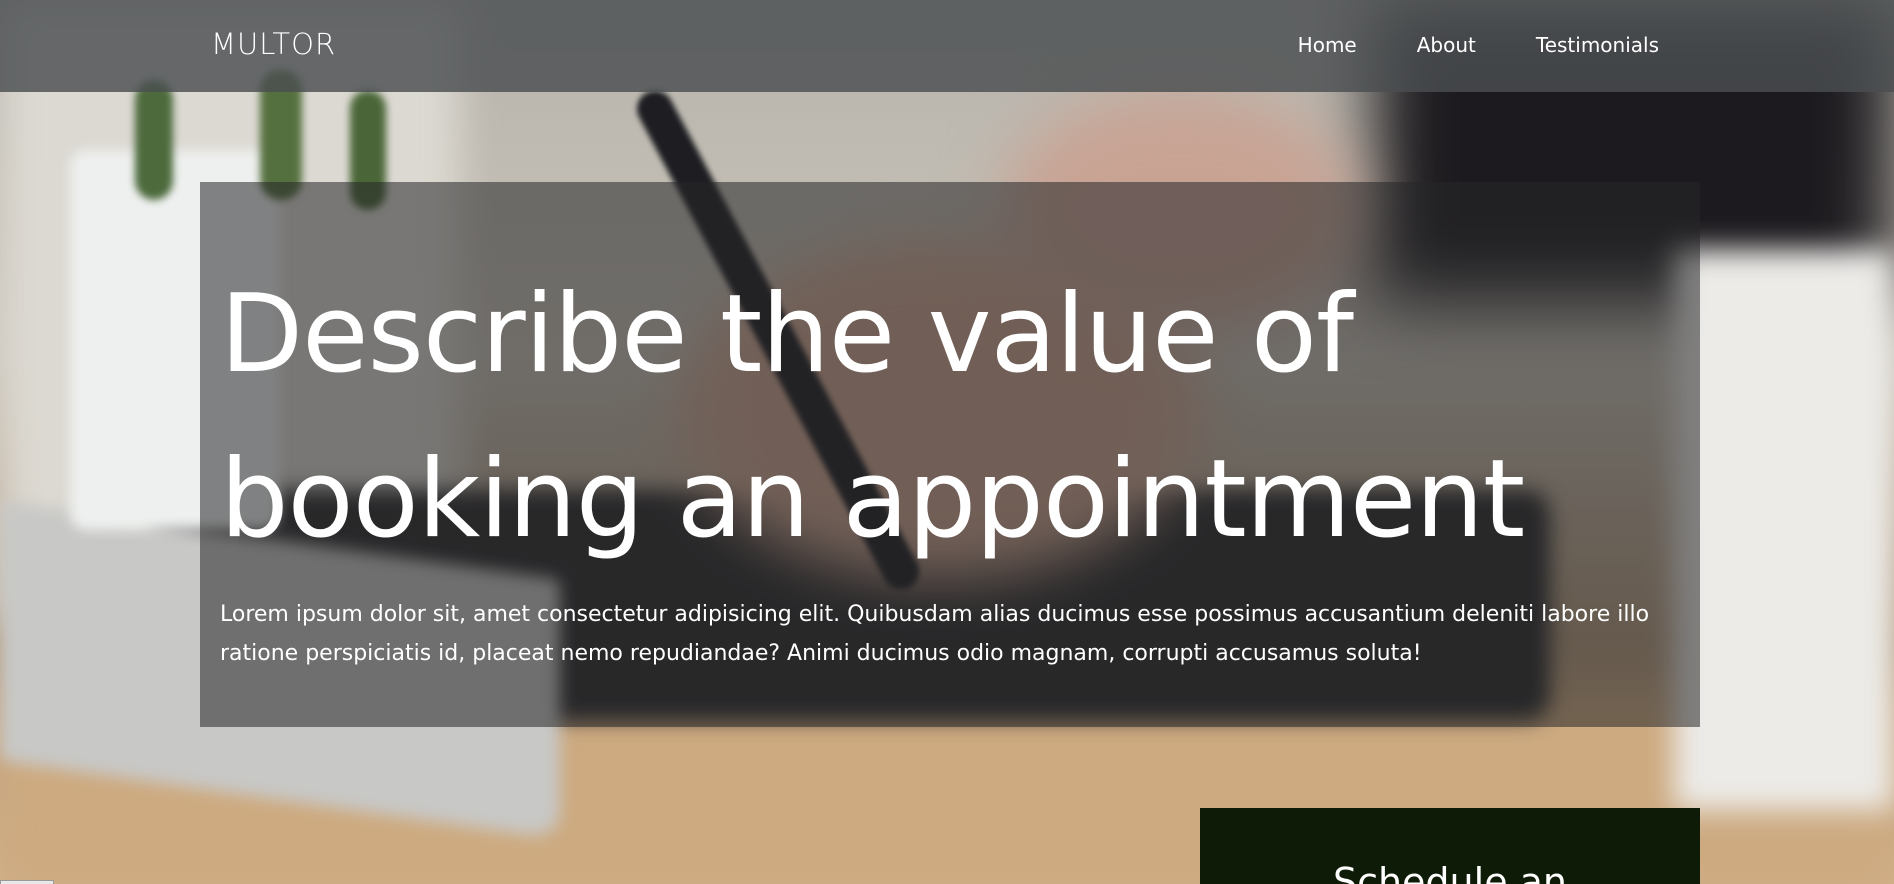 The width and height of the screenshot is (1894, 884). What do you see at coordinates (1450, 846) in the screenshot?
I see `schedule-appointment-button: Schedule an` at bounding box center [1450, 846].